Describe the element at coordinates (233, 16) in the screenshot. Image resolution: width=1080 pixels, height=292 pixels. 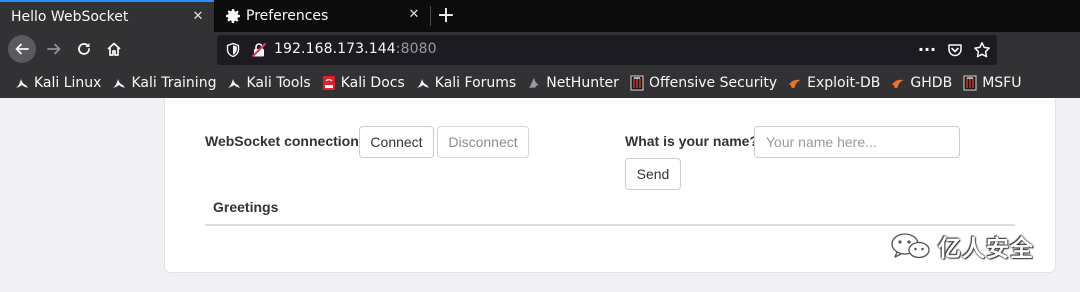
I see `gear-icon` at that location.